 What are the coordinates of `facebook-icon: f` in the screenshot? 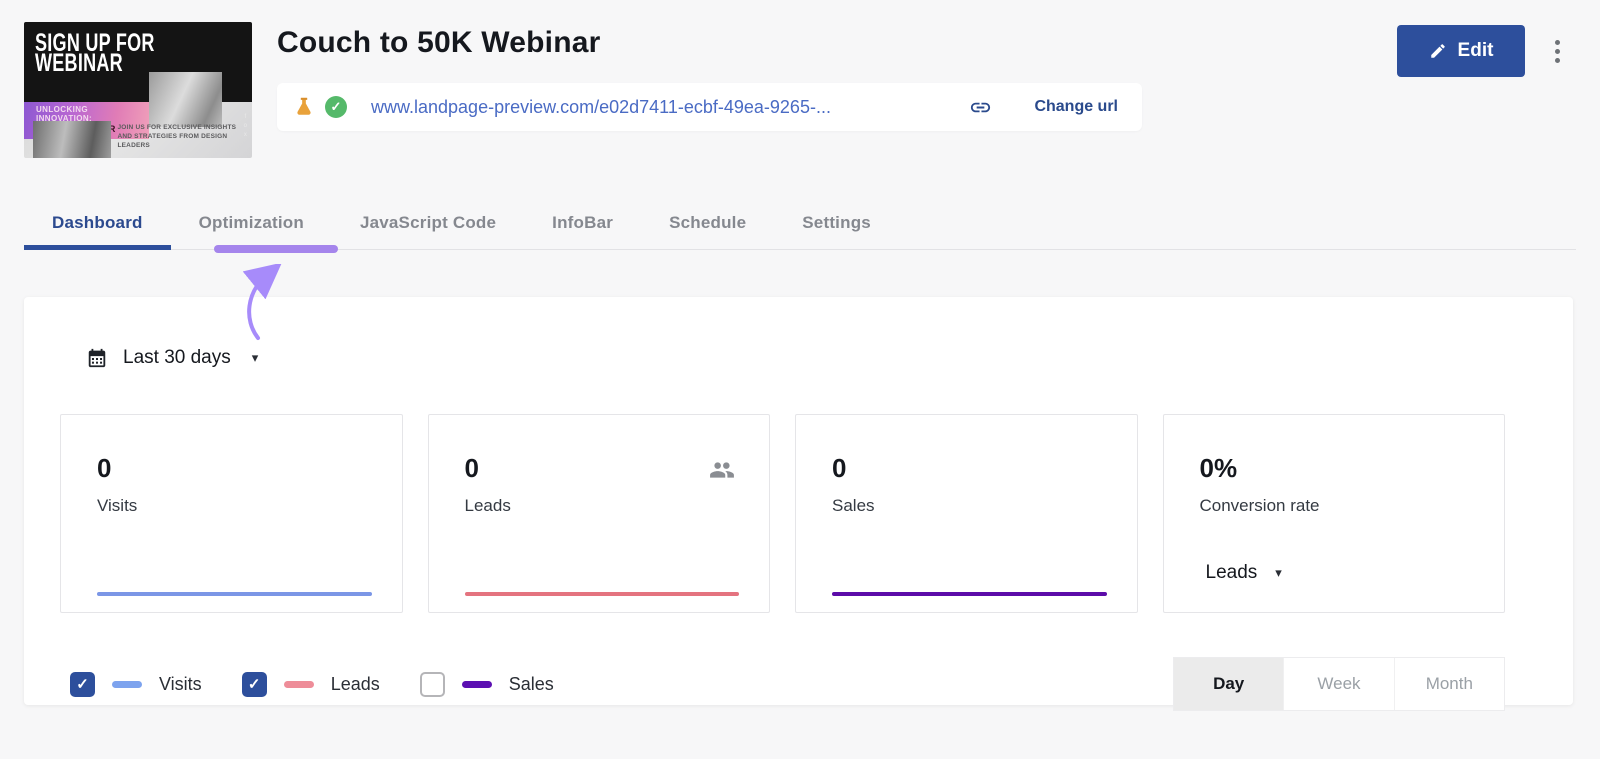 It's located at (245, 117).